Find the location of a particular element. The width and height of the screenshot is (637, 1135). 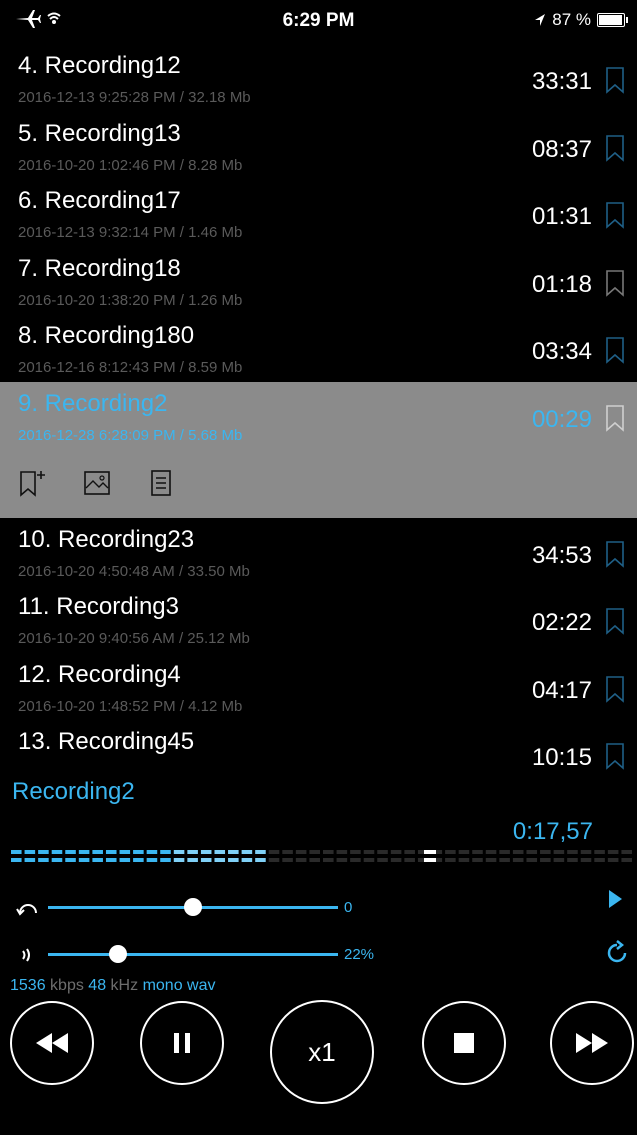

recording-meta: 2016-12-28 6:28:09 PM / 5.68 Mb is located at coordinates (130, 435).